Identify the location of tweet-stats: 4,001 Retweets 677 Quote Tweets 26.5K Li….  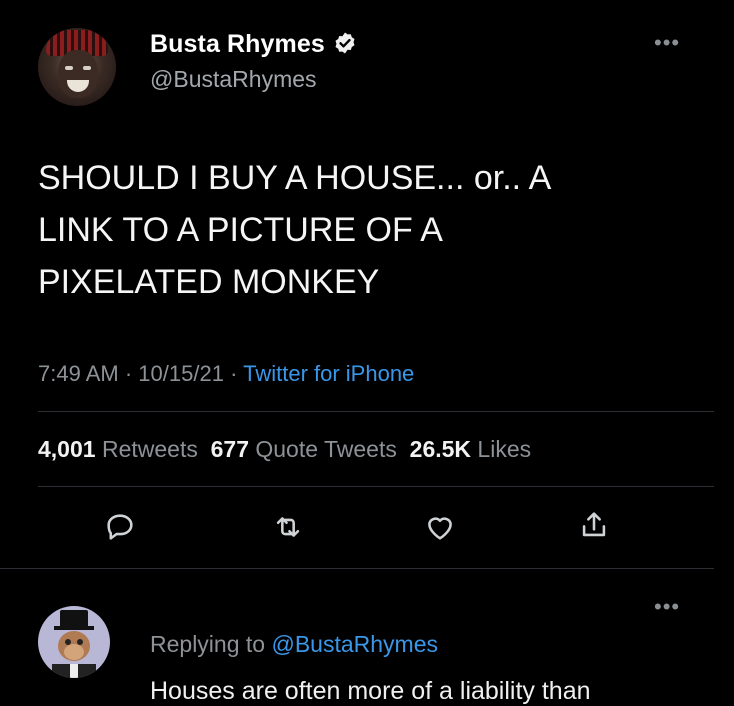
(284, 449).